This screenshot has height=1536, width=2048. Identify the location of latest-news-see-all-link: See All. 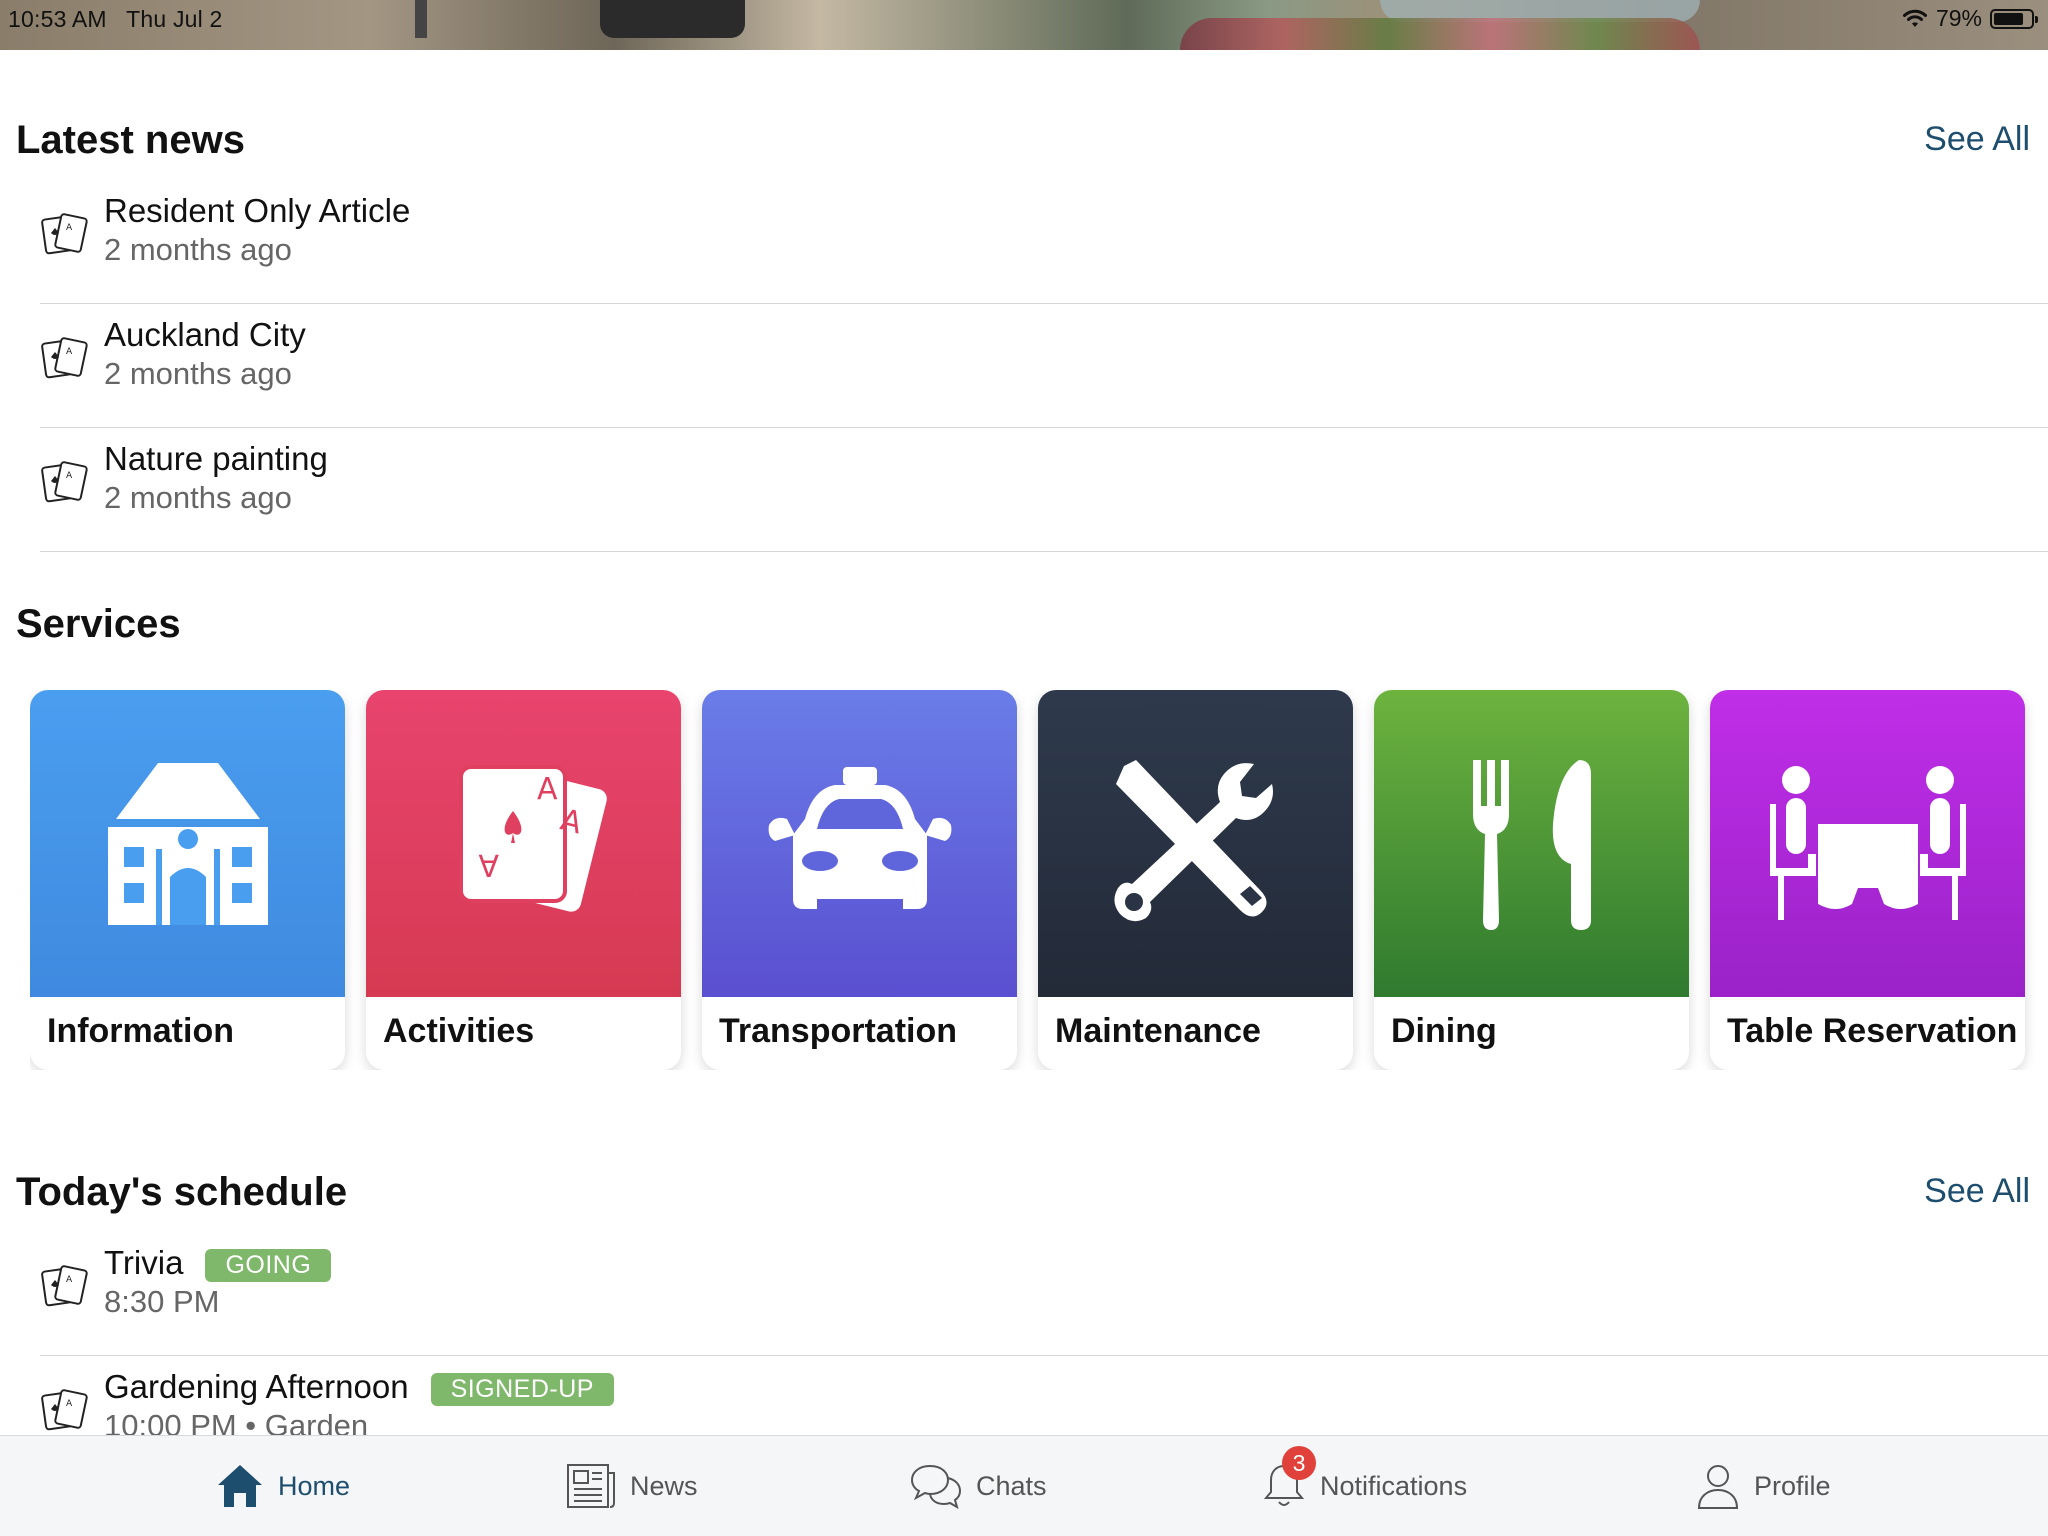
(1977, 139).